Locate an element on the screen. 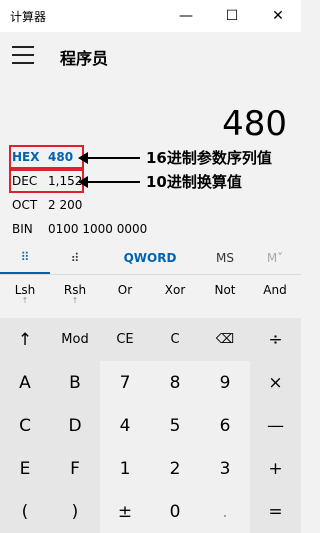 This screenshot has height=533, width=320. mode-title: 程序员 is located at coordinates (84, 58).